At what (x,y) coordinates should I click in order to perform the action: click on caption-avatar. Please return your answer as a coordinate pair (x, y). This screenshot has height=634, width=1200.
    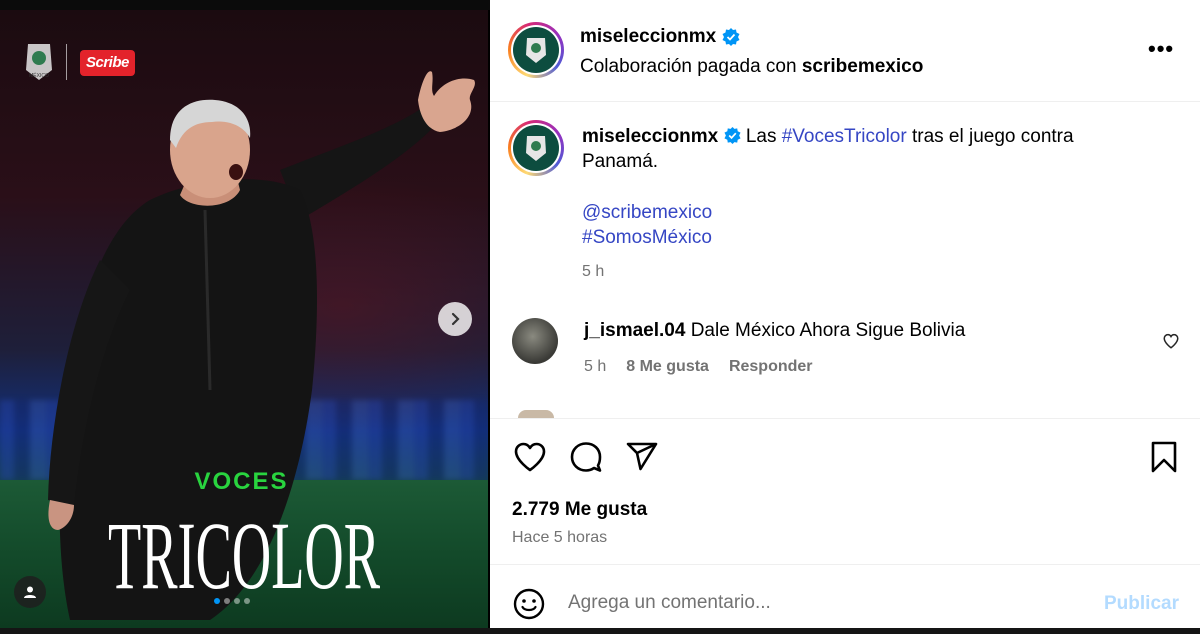
    Looking at the image, I should click on (536, 148).